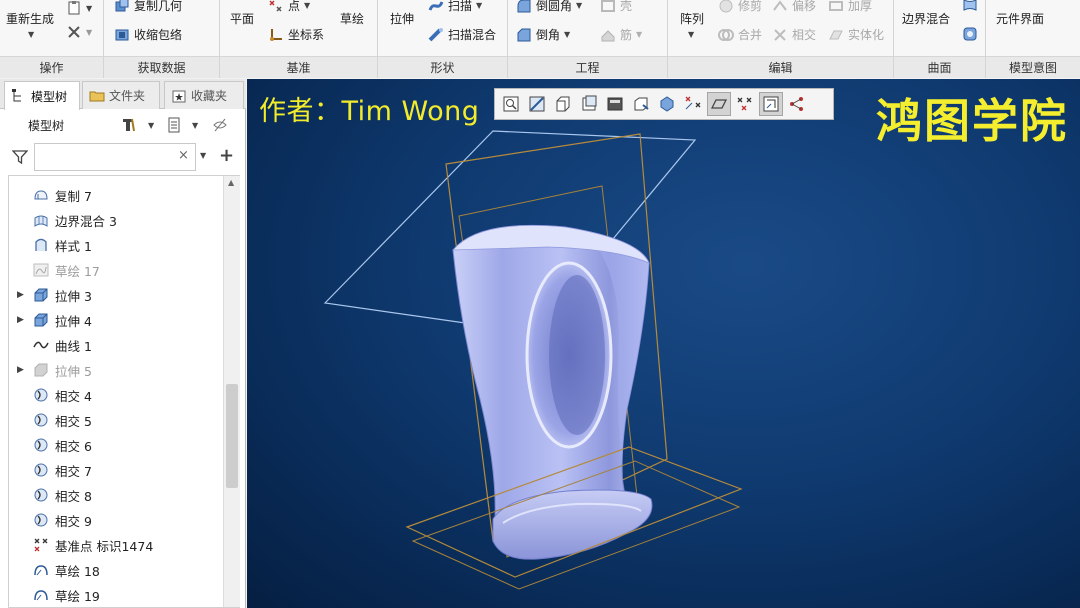 The height and width of the screenshot is (608, 1080). What do you see at coordinates (116, 395) in the screenshot?
I see `tree-item: 相交 4` at bounding box center [116, 395].